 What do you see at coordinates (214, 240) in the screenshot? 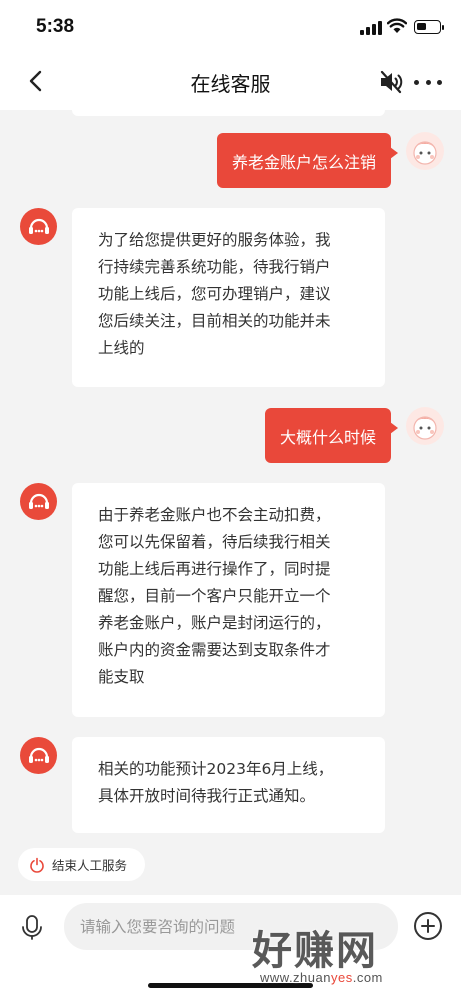
I see `message-line: 为了给您提供更好的服务体验，我` at bounding box center [214, 240].